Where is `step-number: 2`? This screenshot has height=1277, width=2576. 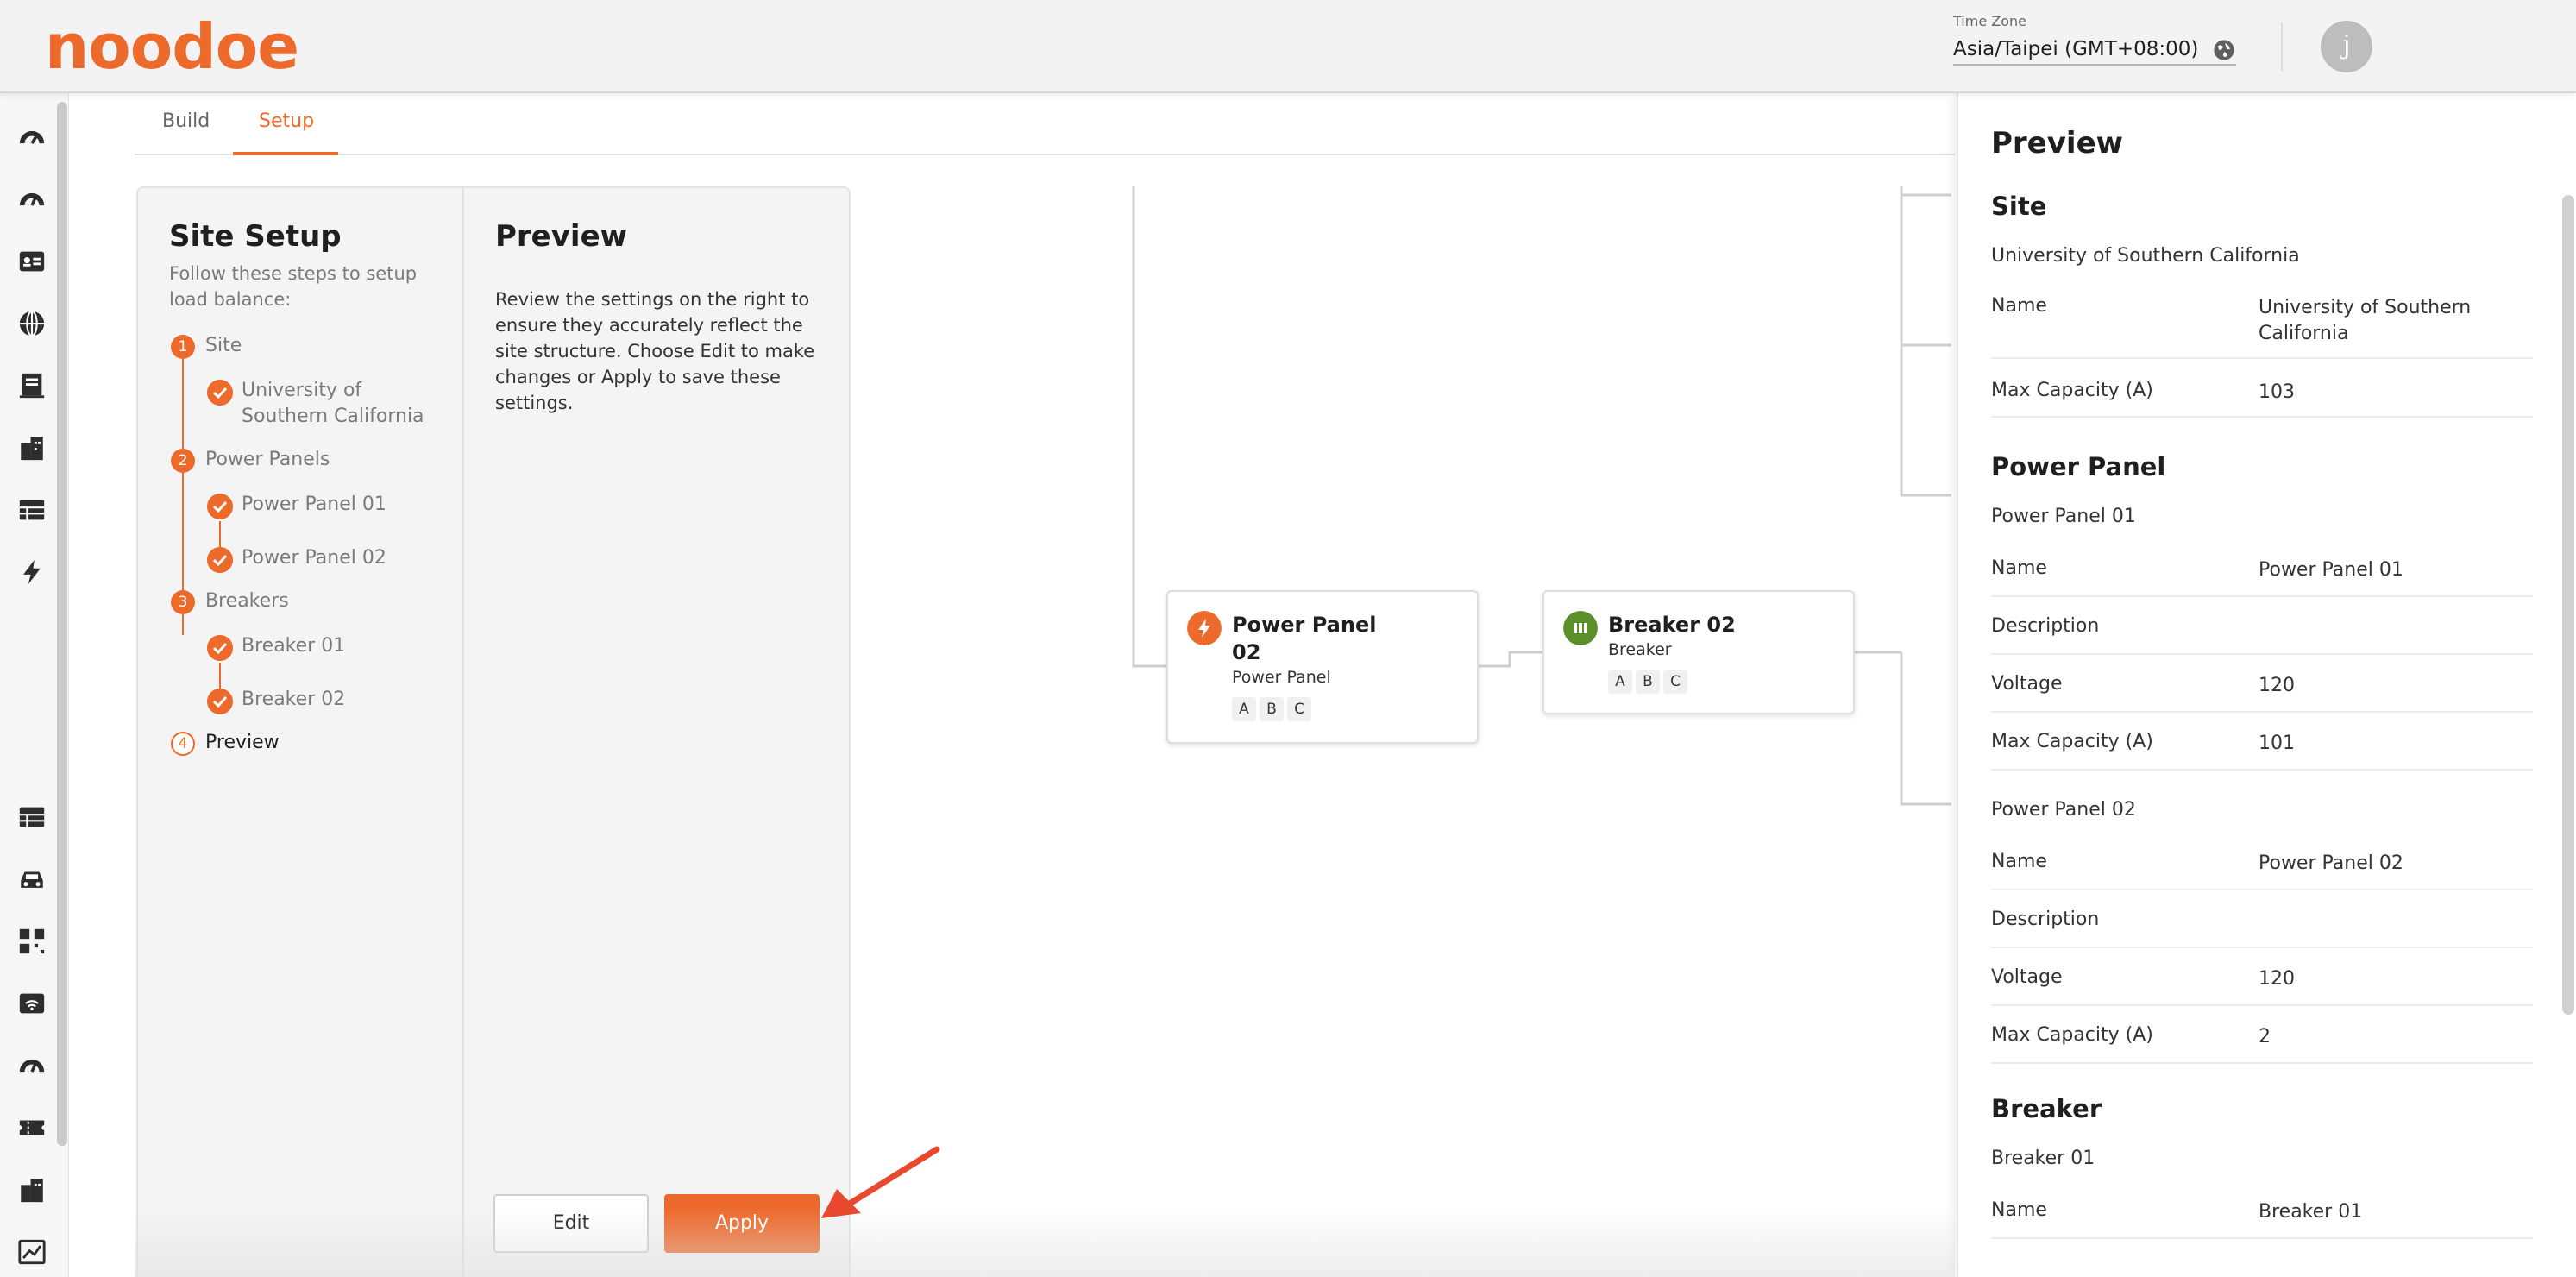 step-number: 2 is located at coordinates (183, 461).